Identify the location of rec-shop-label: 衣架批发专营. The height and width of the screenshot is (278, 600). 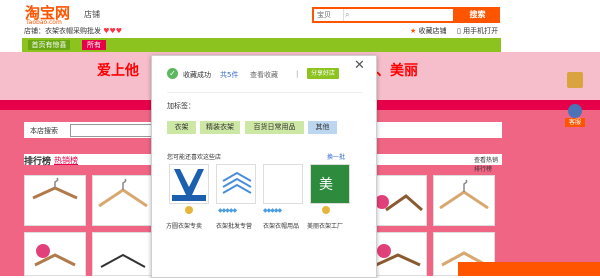
(234, 225).